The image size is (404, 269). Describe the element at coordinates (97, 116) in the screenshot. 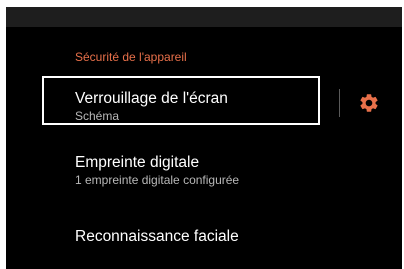

I see `screen-lock-summary: Schéma` at that location.